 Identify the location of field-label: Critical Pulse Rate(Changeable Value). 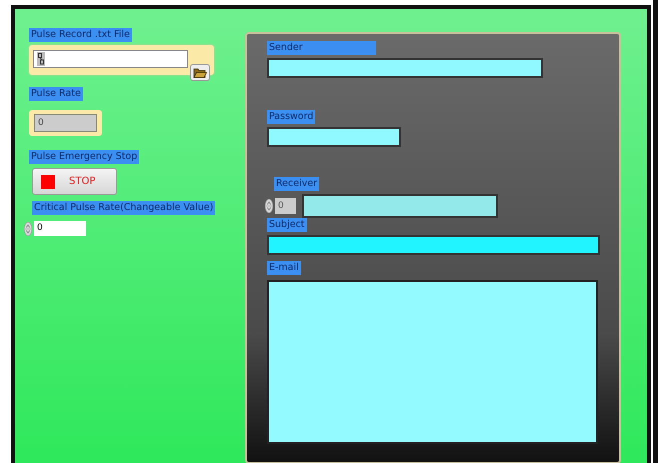
(124, 208).